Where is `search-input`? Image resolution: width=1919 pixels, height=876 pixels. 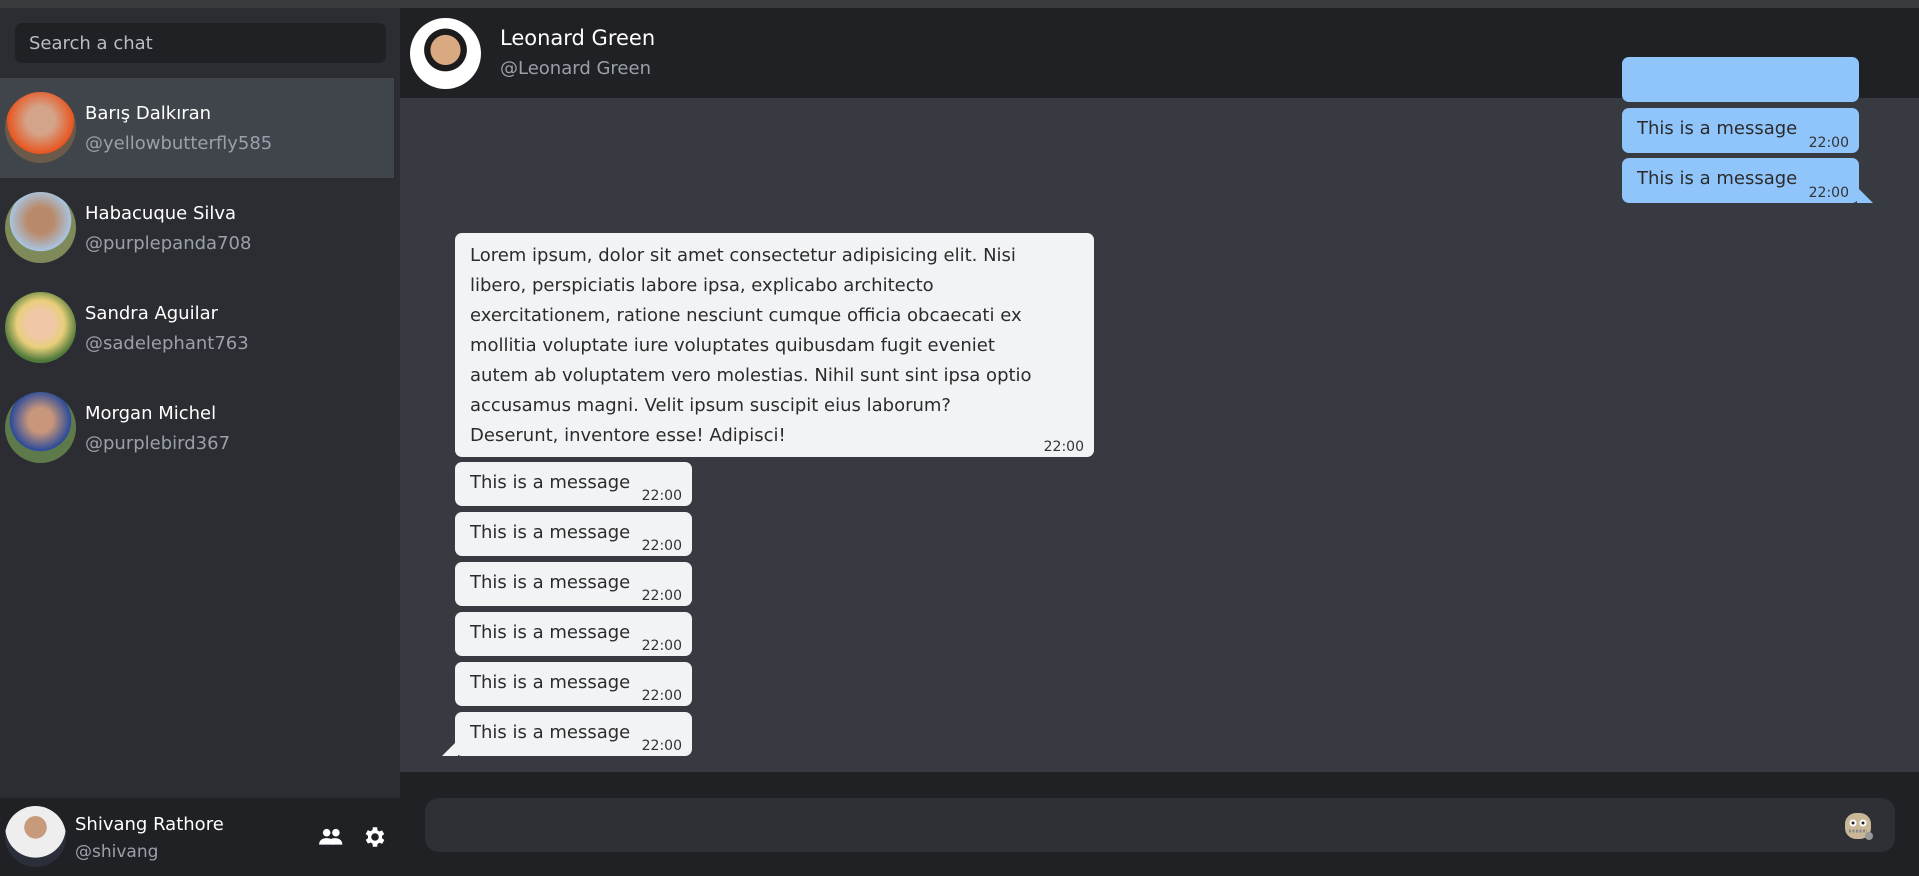 search-input is located at coordinates (200, 43).